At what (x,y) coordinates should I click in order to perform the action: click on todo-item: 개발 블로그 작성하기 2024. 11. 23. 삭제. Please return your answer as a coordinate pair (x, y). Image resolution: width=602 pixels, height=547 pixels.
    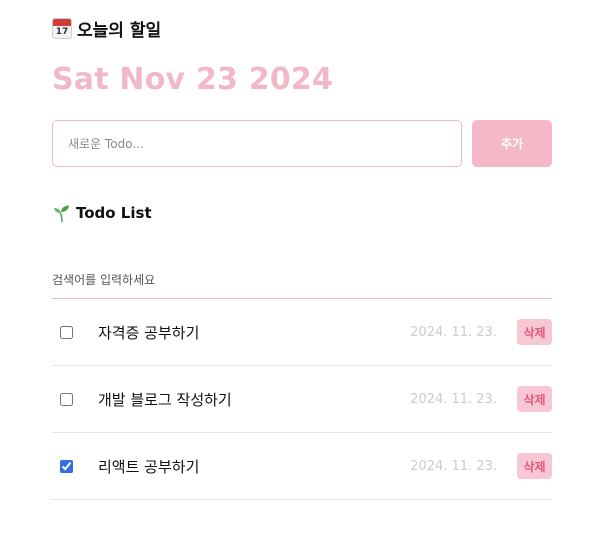
    Looking at the image, I should click on (302, 399).